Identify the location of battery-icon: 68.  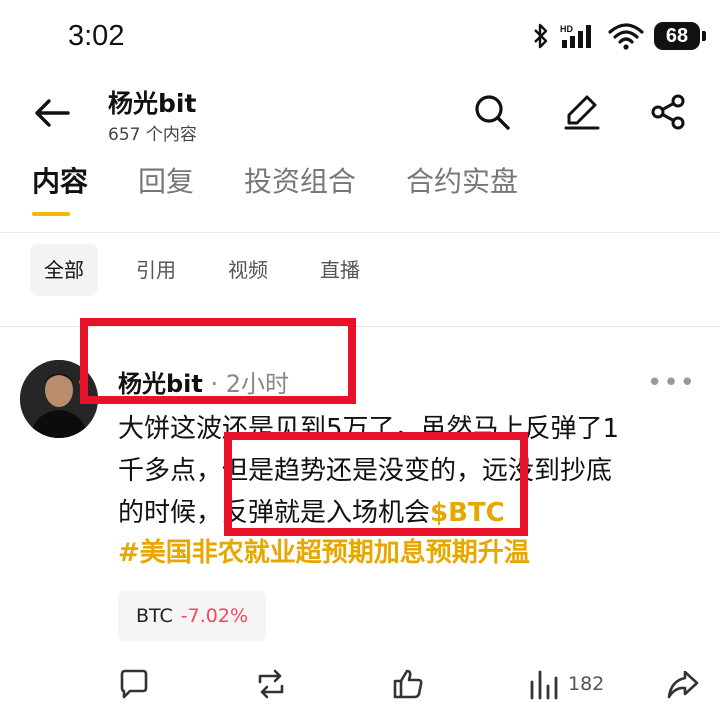
(680, 36).